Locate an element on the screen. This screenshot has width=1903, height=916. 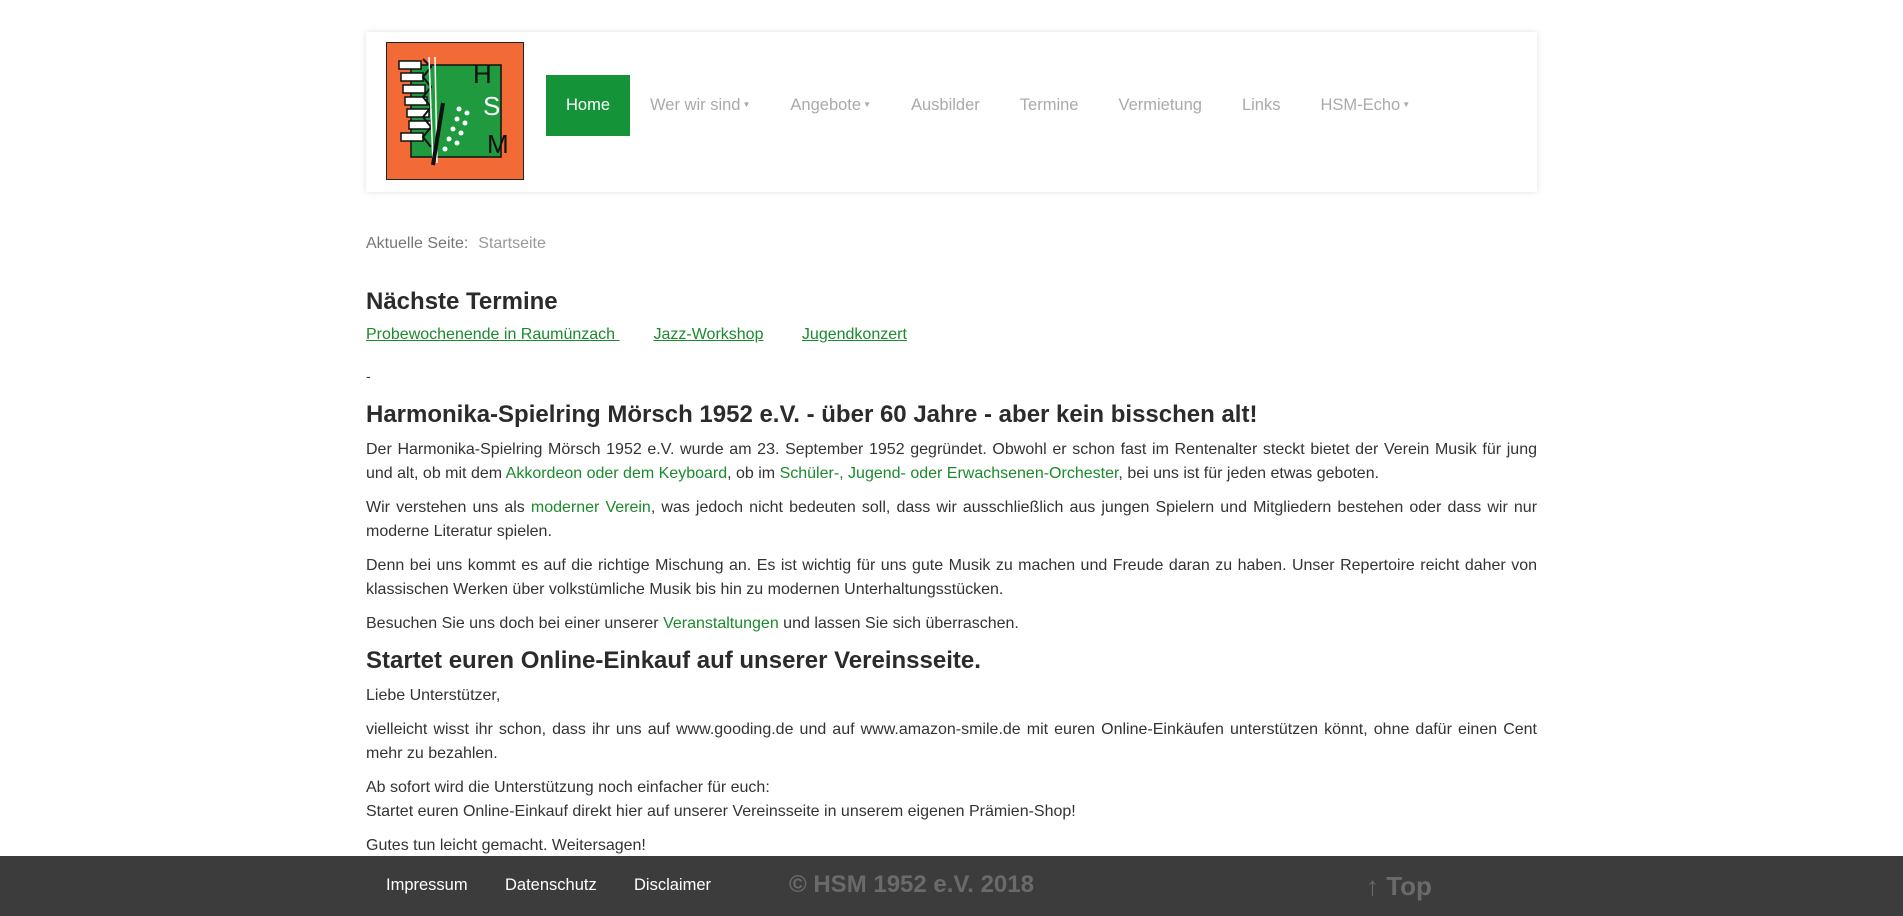
back-to-top-link: ↑ Top is located at coordinates (1399, 886).